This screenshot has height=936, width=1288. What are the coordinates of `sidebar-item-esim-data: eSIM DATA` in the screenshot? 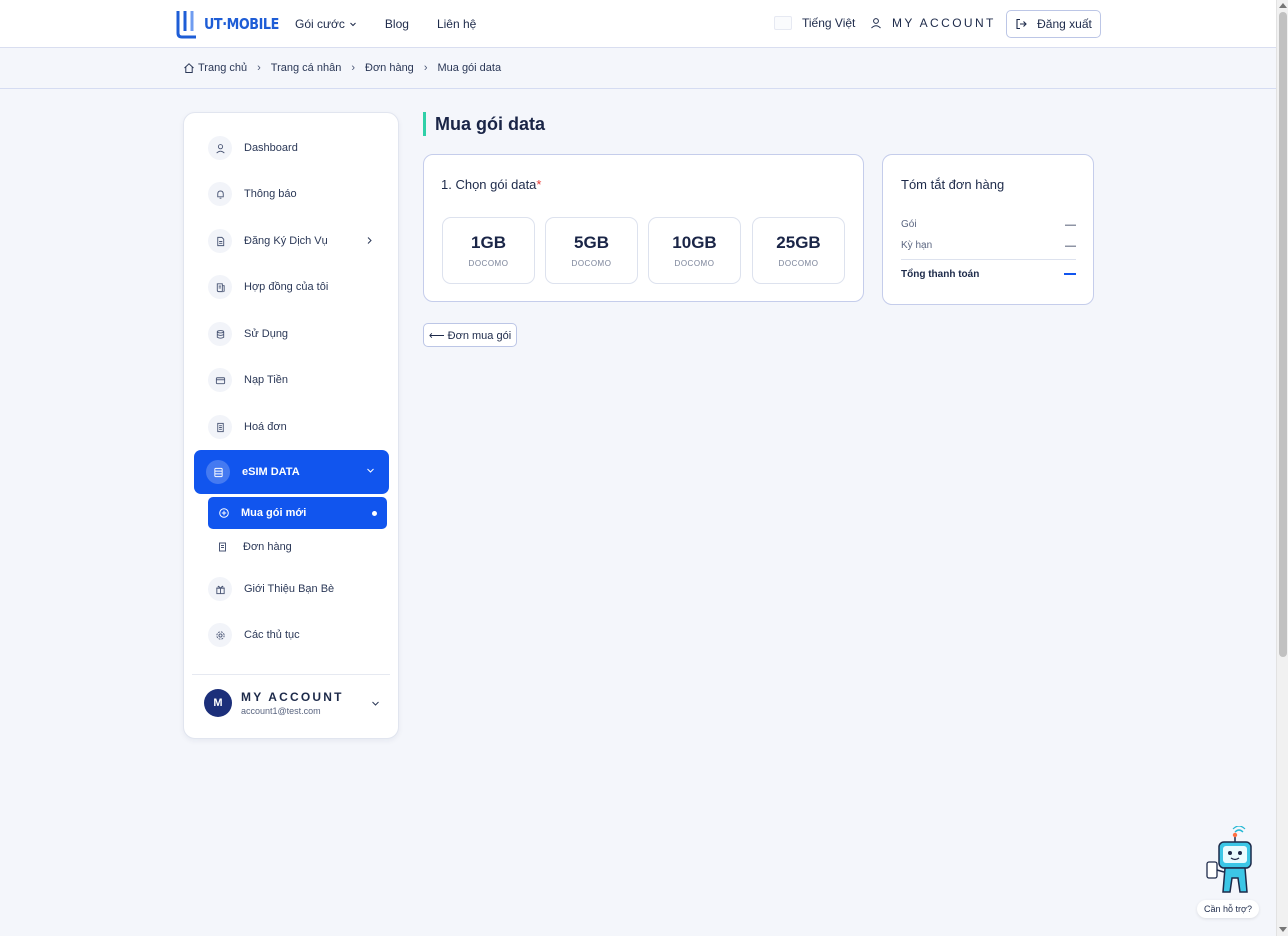 It's located at (291, 472).